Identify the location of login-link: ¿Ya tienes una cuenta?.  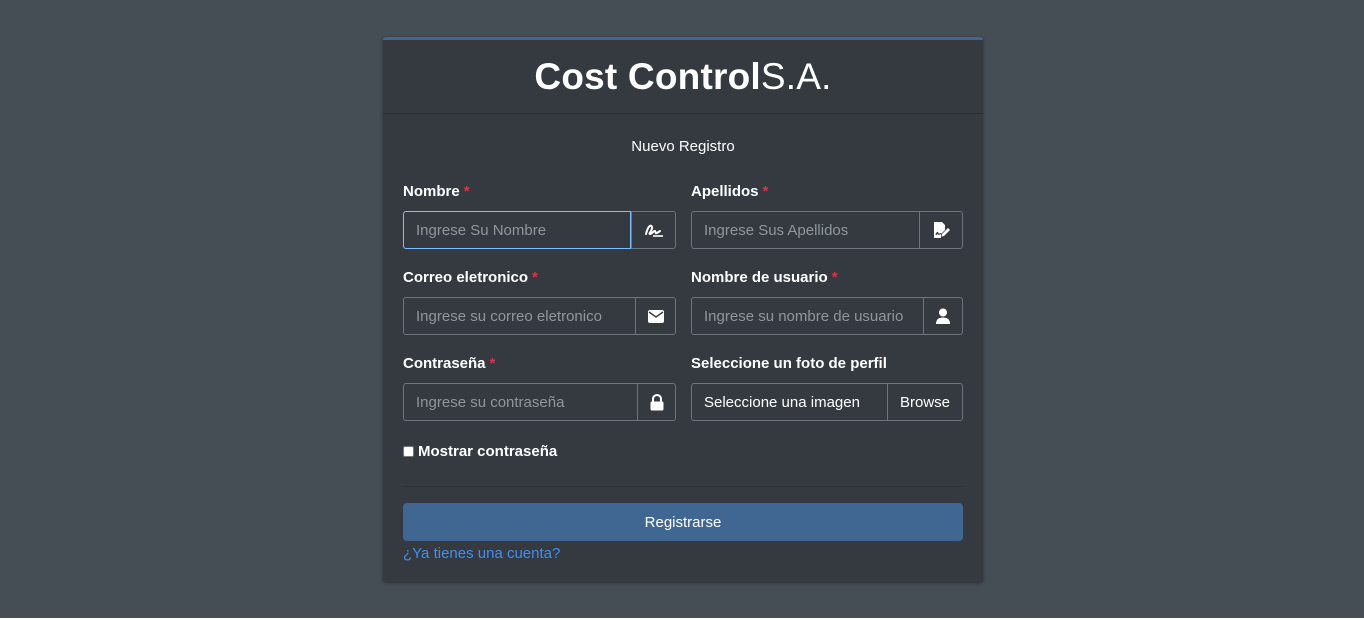
(481, 553).